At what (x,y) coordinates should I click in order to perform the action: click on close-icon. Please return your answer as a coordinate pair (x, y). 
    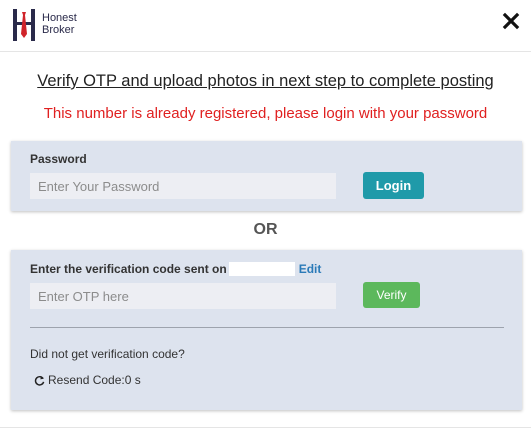
    Looking at the image, I should click on (511, 21).